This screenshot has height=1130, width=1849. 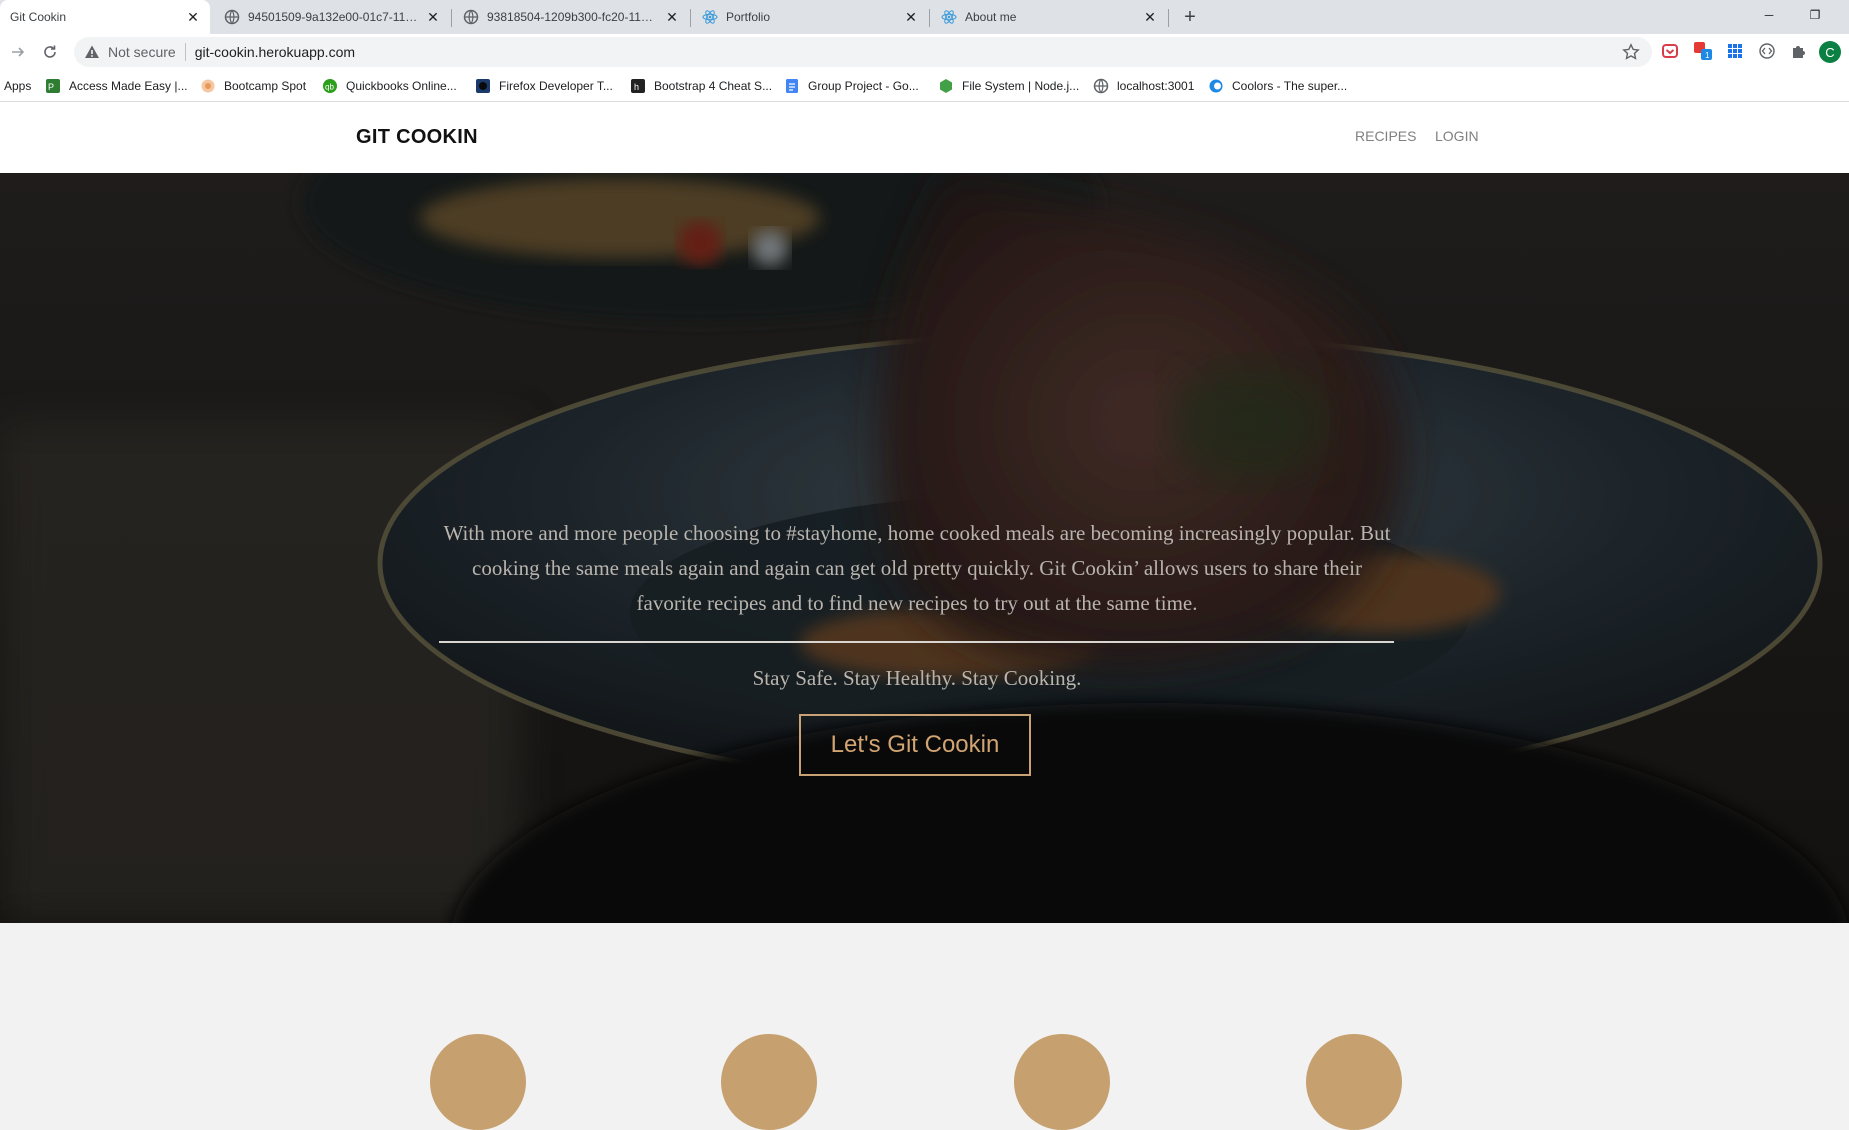 What do you see at coordinates (92, 51) in the screenshot?
I see `warning-icon` at bounding box center [92, 51].